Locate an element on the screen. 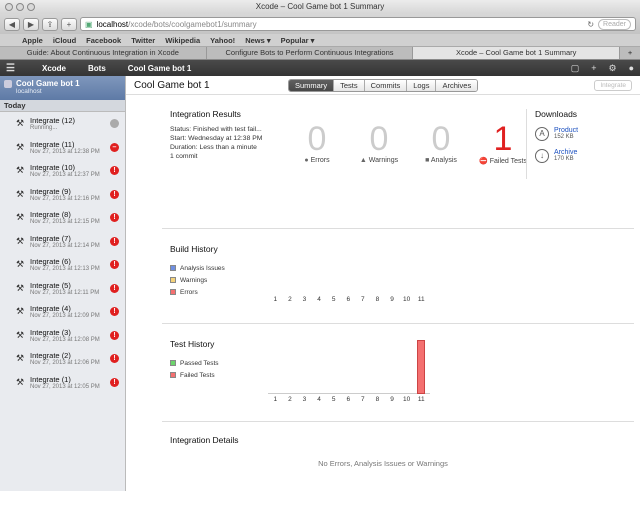 The image size is (640, 505). errors-count: 0 is located at coordinates (317, 139).